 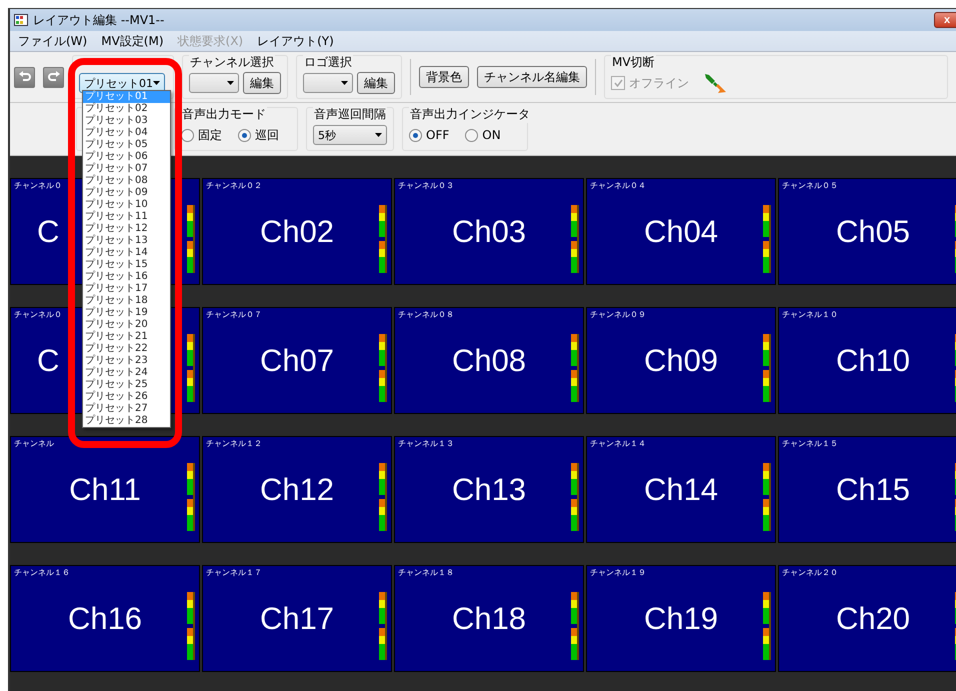 What do you see at coordinates (258, 135) in the screenshot?
I see `radio-option: 巡回` at bounding box center [258, 135].